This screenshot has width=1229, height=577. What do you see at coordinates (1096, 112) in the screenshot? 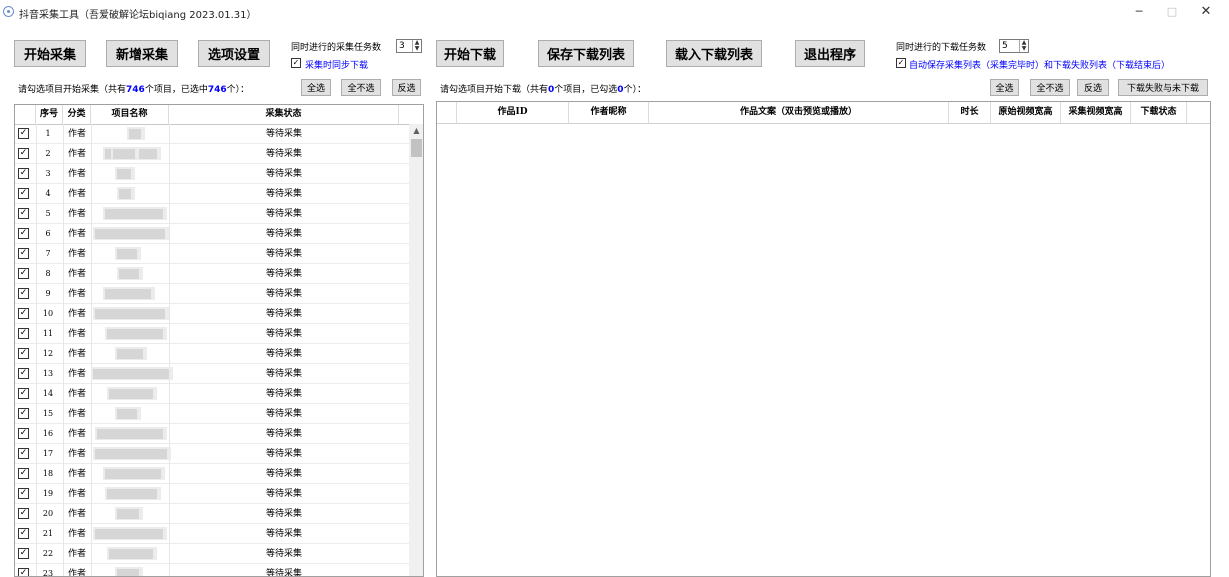
I see `header-collected-size: 采集视频宽高` at bounding box center [1096, 112].